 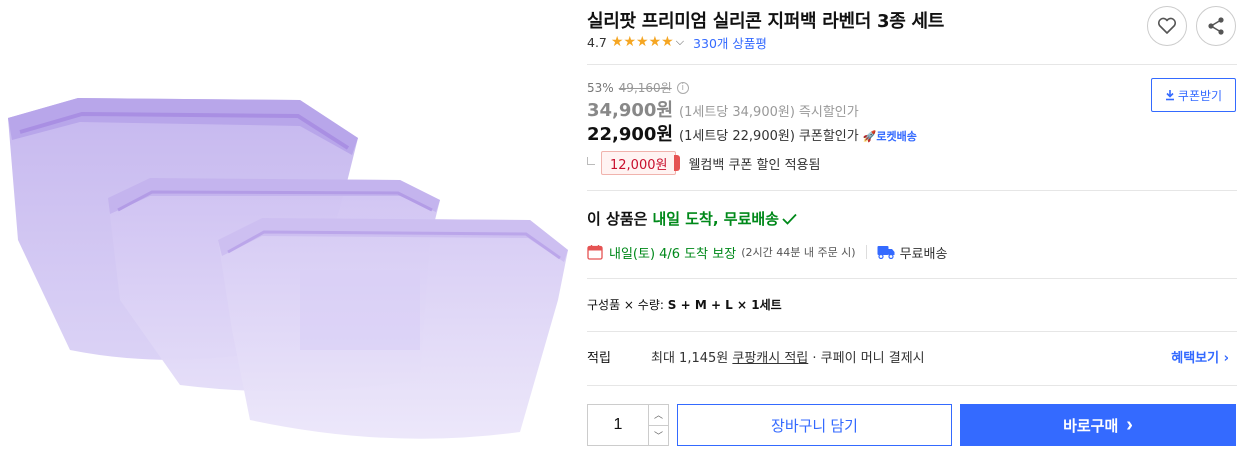 I want to click on share-icon, so click(x=1216, y=26).